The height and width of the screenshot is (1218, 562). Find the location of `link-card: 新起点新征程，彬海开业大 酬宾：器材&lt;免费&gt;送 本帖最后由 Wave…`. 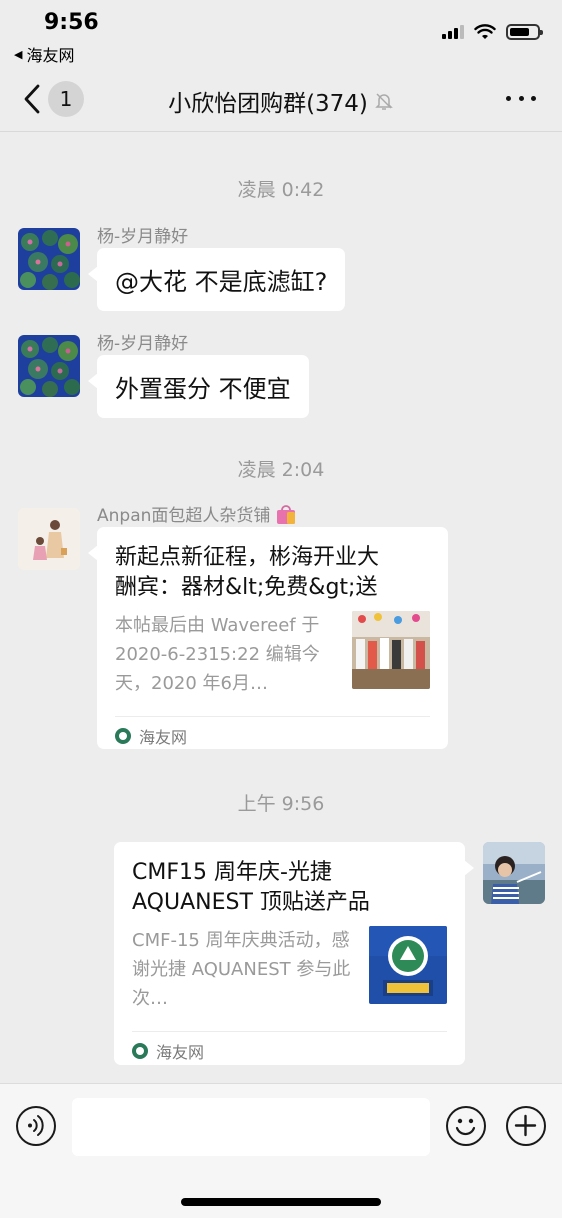

link-card: 新起点新征程，彬海开业大 酬宾：器材&lt;免费&gt;送 本帖最后由 Wave… is located at coordinates (268, 638).